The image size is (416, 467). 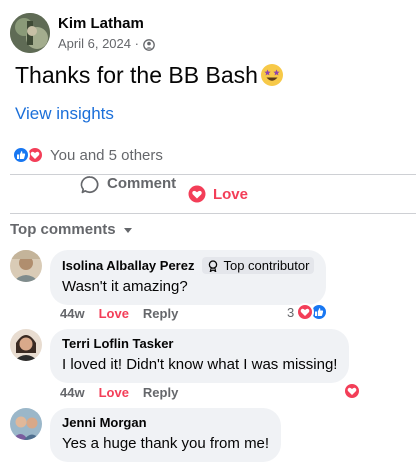 I want to click on comment-reactions: 3, so click(x=308, y=312).